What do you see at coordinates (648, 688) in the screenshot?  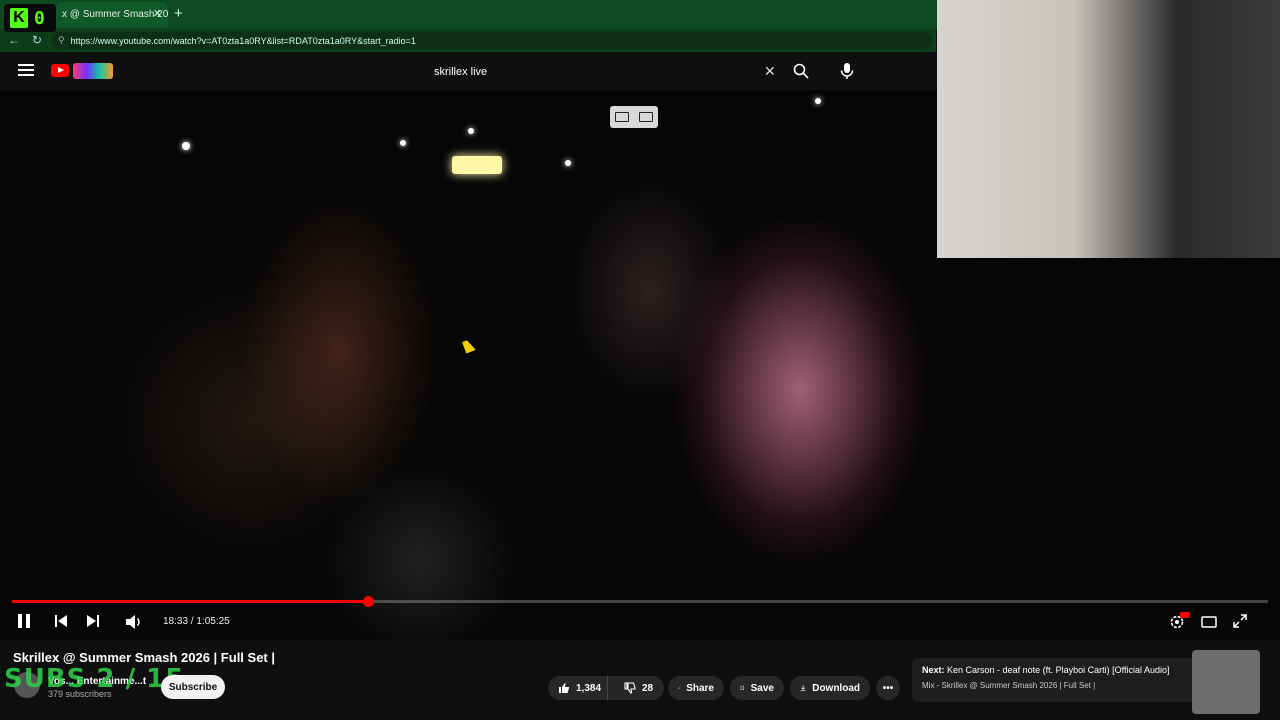 I see `dislike-count: 28` at bounding box center [648, 688].